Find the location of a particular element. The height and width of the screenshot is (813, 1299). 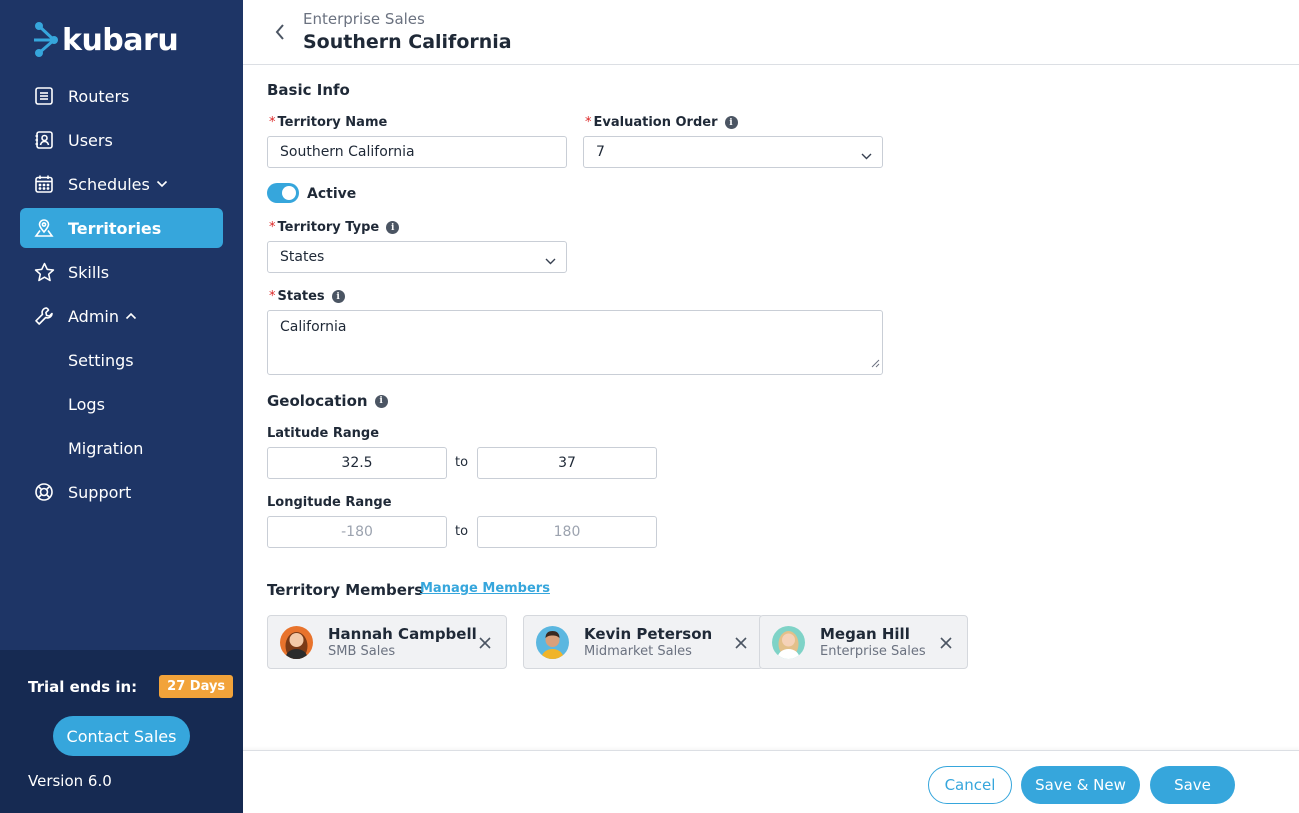

sidebar-item-schedules: Schedules is located at coordinates (121, 184).